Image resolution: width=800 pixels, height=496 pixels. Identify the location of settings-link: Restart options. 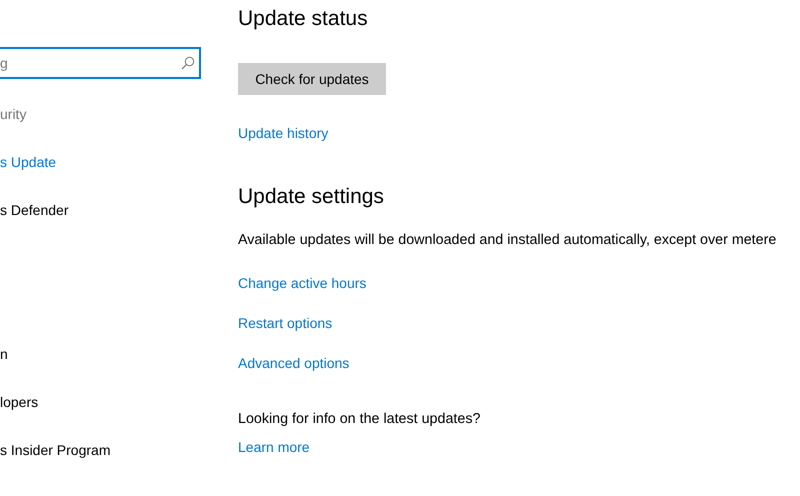
(285, 323).